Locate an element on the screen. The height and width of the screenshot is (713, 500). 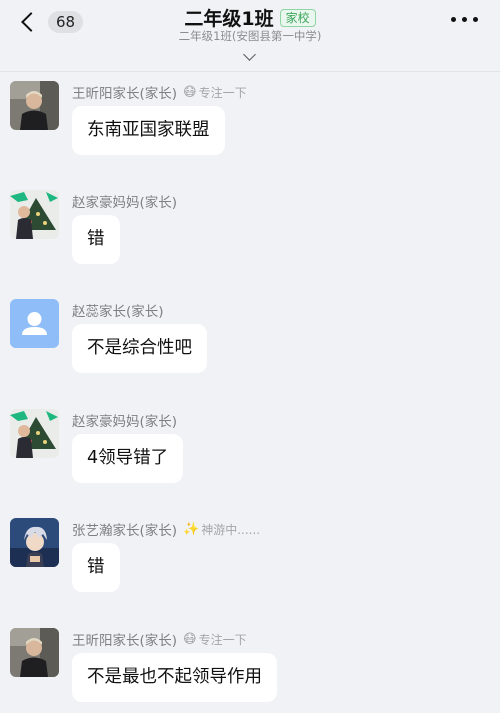
anime-boy-avatar-icon is located at coordinates (34, 542).